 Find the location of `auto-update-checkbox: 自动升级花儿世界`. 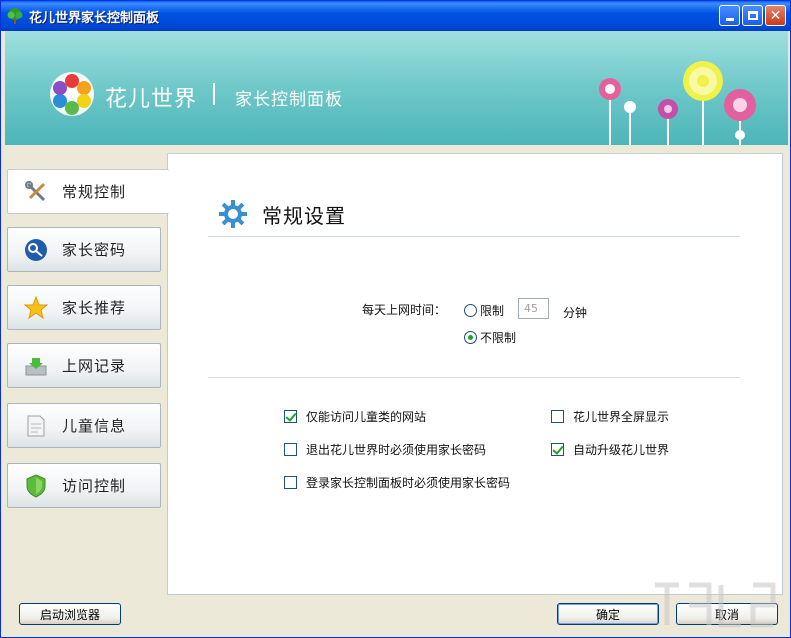

auto-update-checkbox: 自动升级花儿世界 is located at coordinates (610, 449).